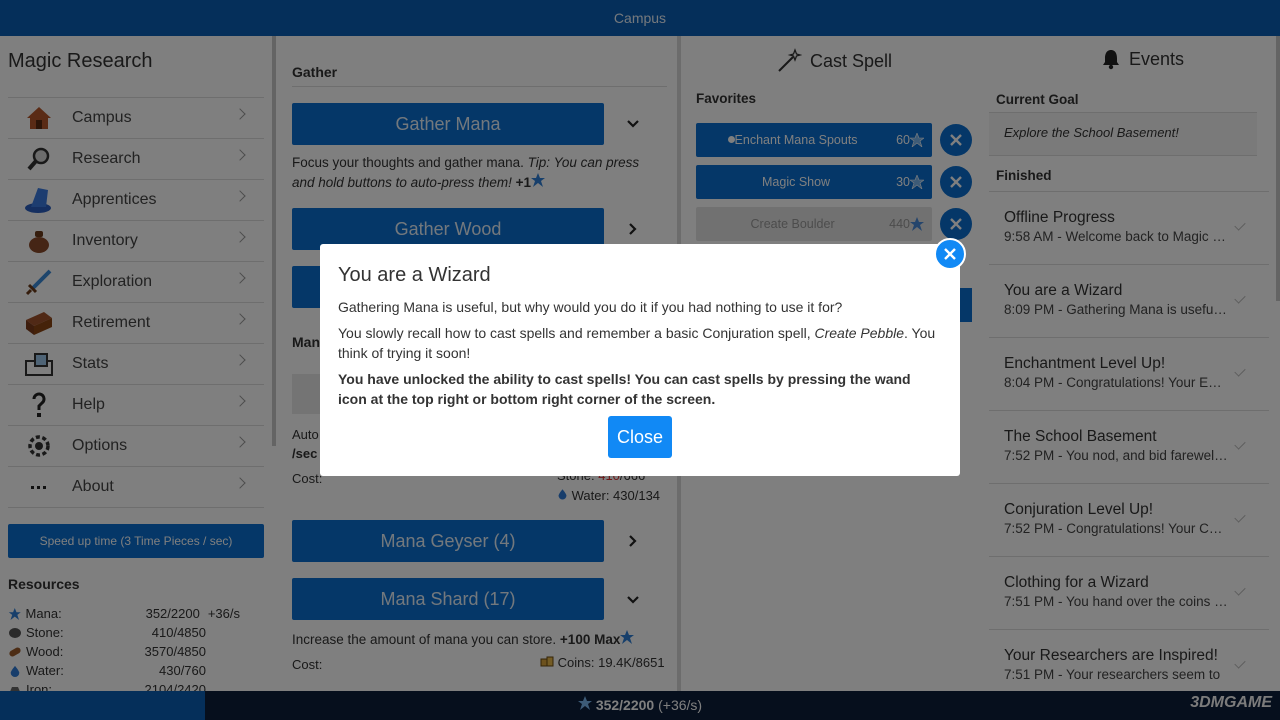 This screenshot has width=1280, height=720. What do you see at coordinates (640, 437) in the screenshot?
I see `close-button: Close` at bounding box center [640, 437].